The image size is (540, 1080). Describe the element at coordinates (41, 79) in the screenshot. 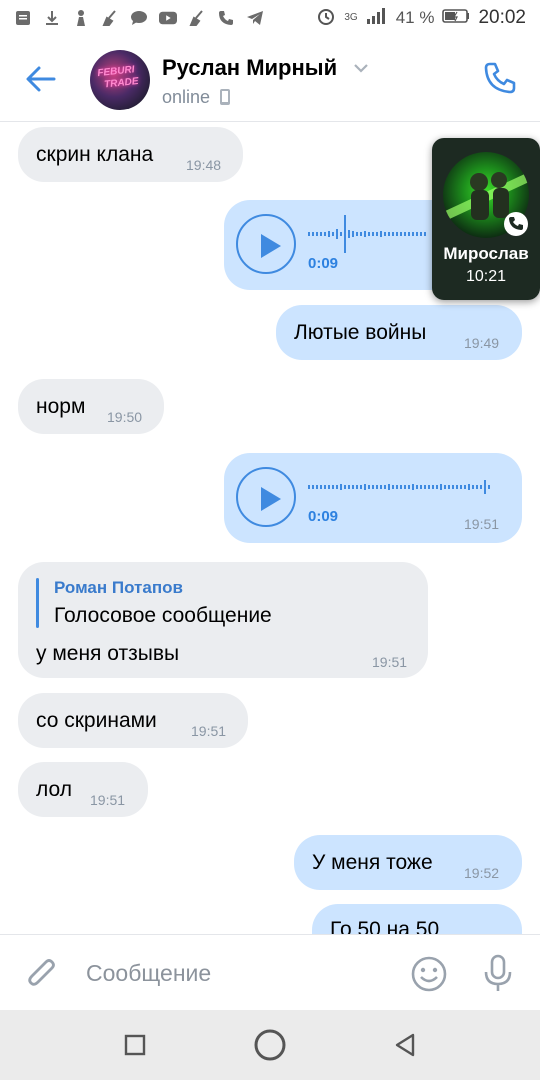

I see `back-button` at that location.